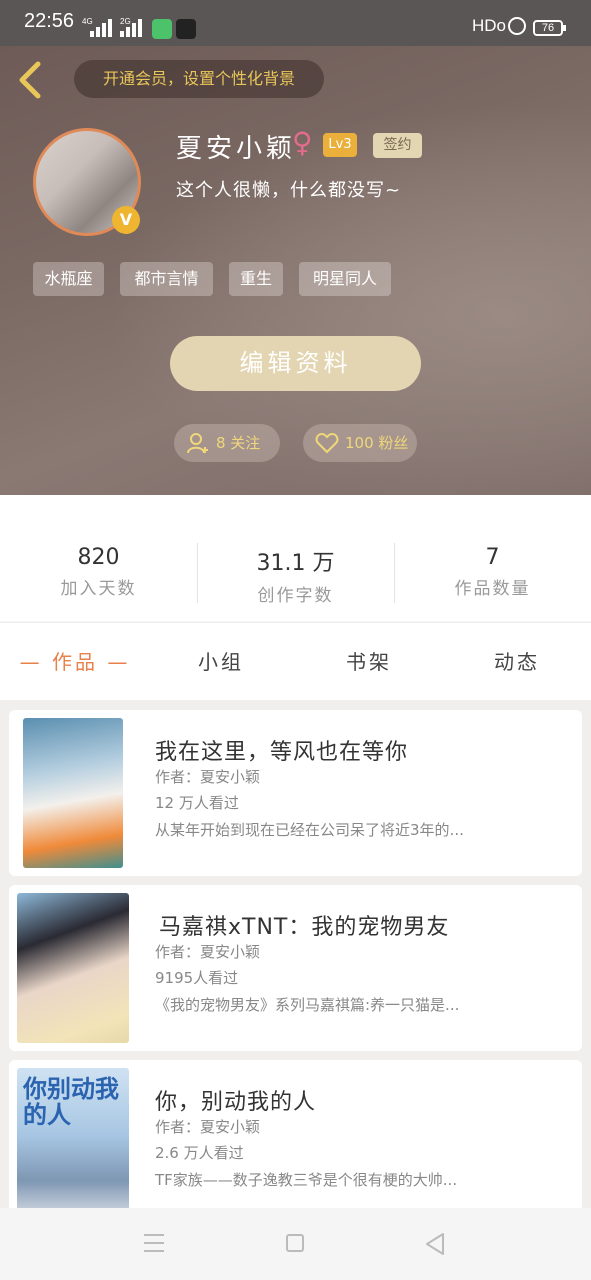 The image size is (591, 1280). What do you see at coordinates (186, 29) in the screenshot?
I see `qq-icon` at bounding box center [186, 29].